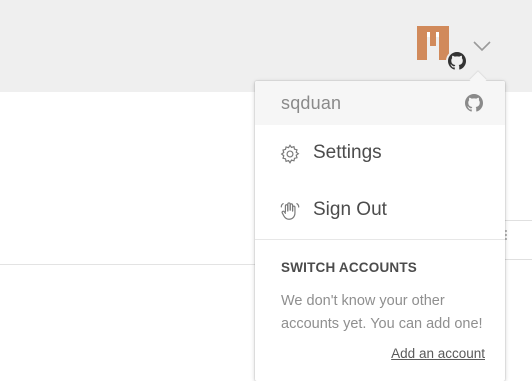  Describe the element at coordinates (347, 152) in the screenshot. I see `menu-item-label: Settings` at that location.